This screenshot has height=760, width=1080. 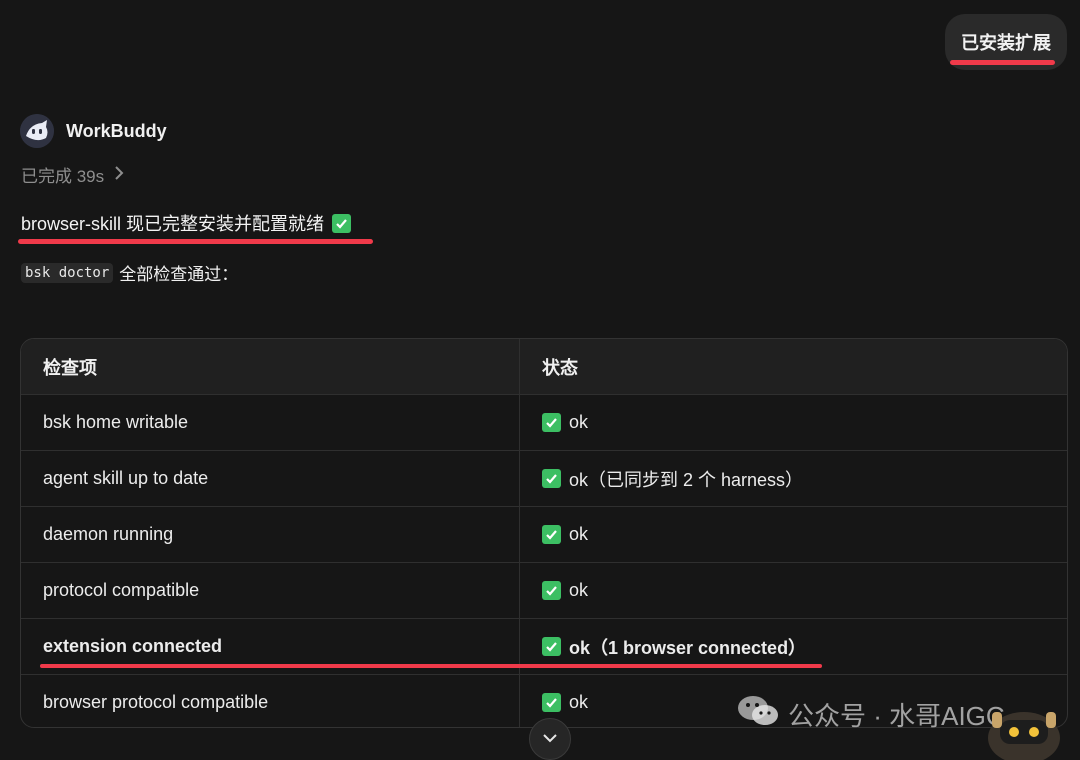 I want to click on column-header-item: 检查项, so click(x=270, y=367).